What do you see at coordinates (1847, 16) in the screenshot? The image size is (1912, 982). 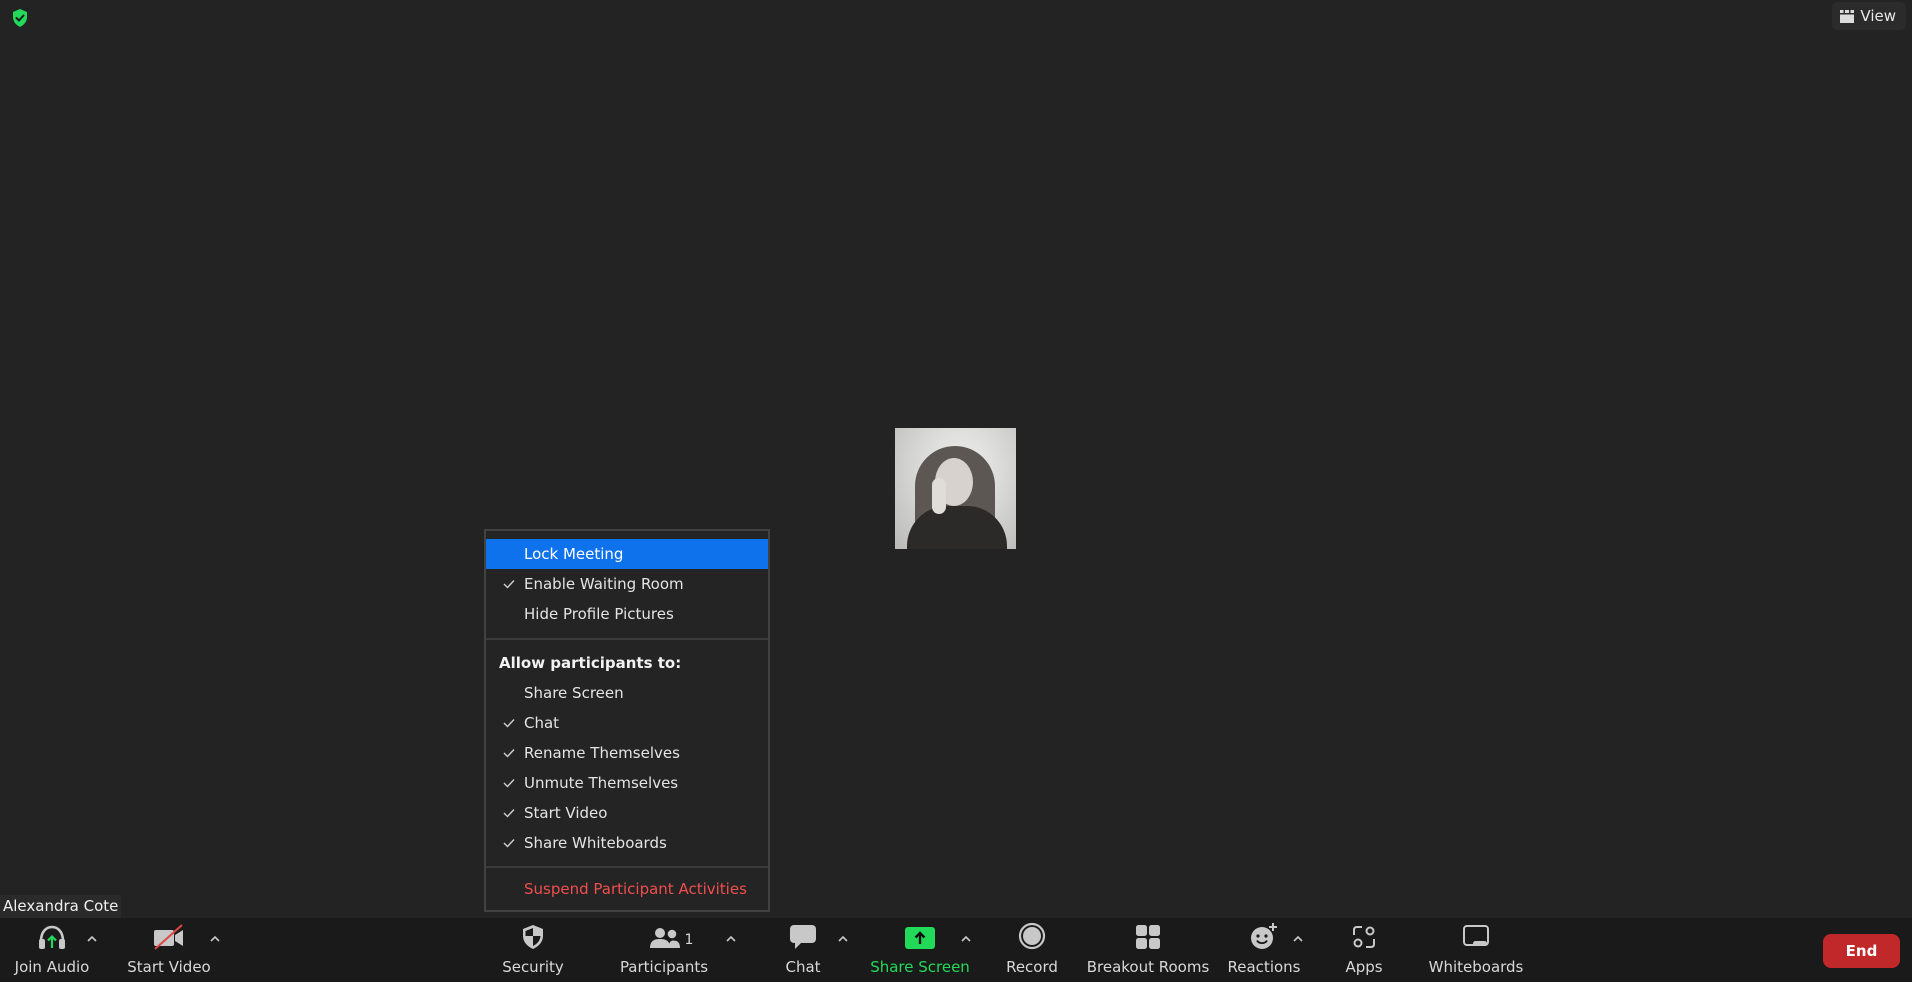 I see `grid-view-icon` at bounding box center [1847, 16].